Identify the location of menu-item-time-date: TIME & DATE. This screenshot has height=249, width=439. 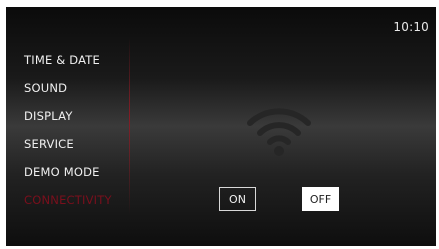
(84, 64).